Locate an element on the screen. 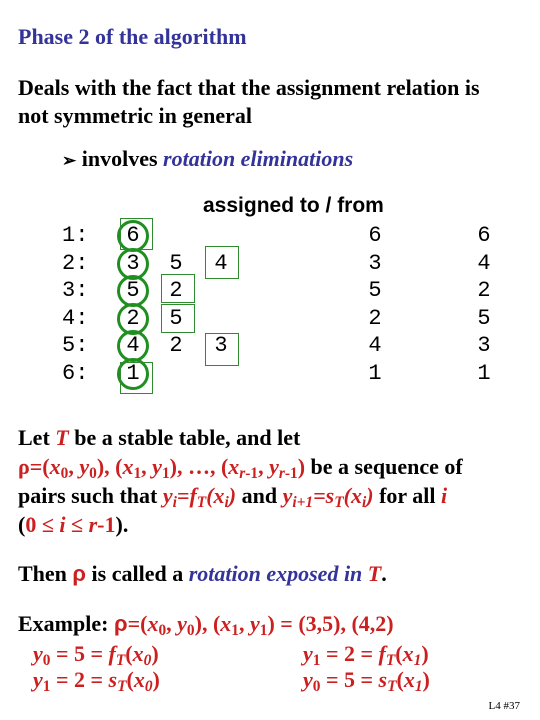 This screenshot has width=540, height=720. second-choice-cell: 5 is located at coordinates (176, 263).